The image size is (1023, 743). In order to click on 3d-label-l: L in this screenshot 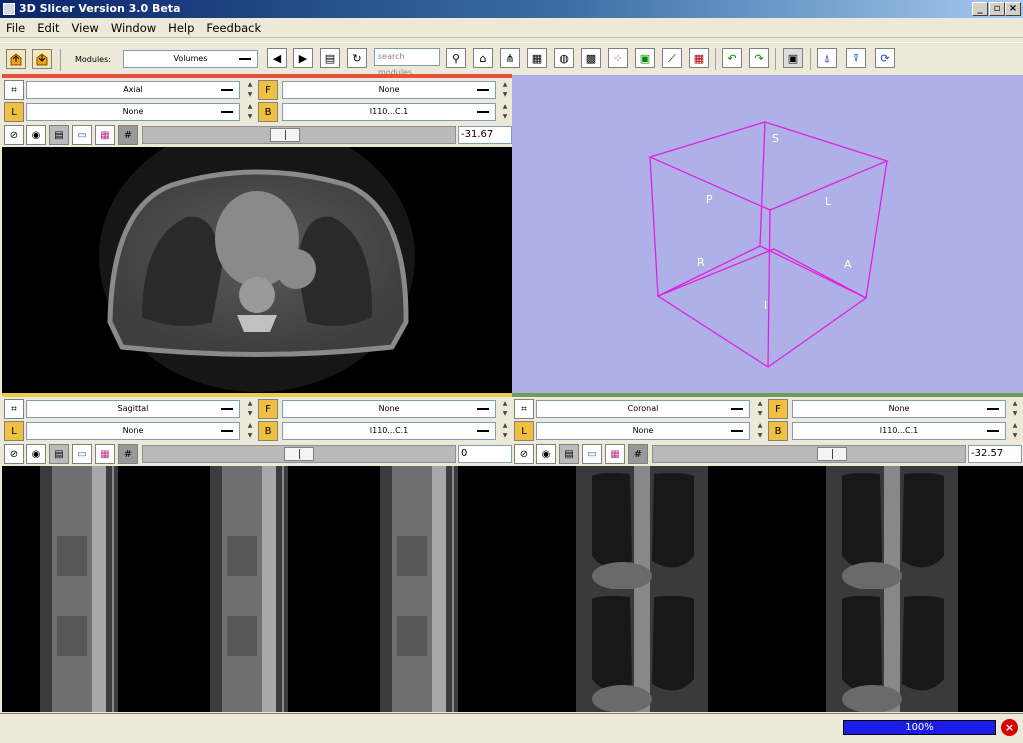, I will do `click(828, 201)`.